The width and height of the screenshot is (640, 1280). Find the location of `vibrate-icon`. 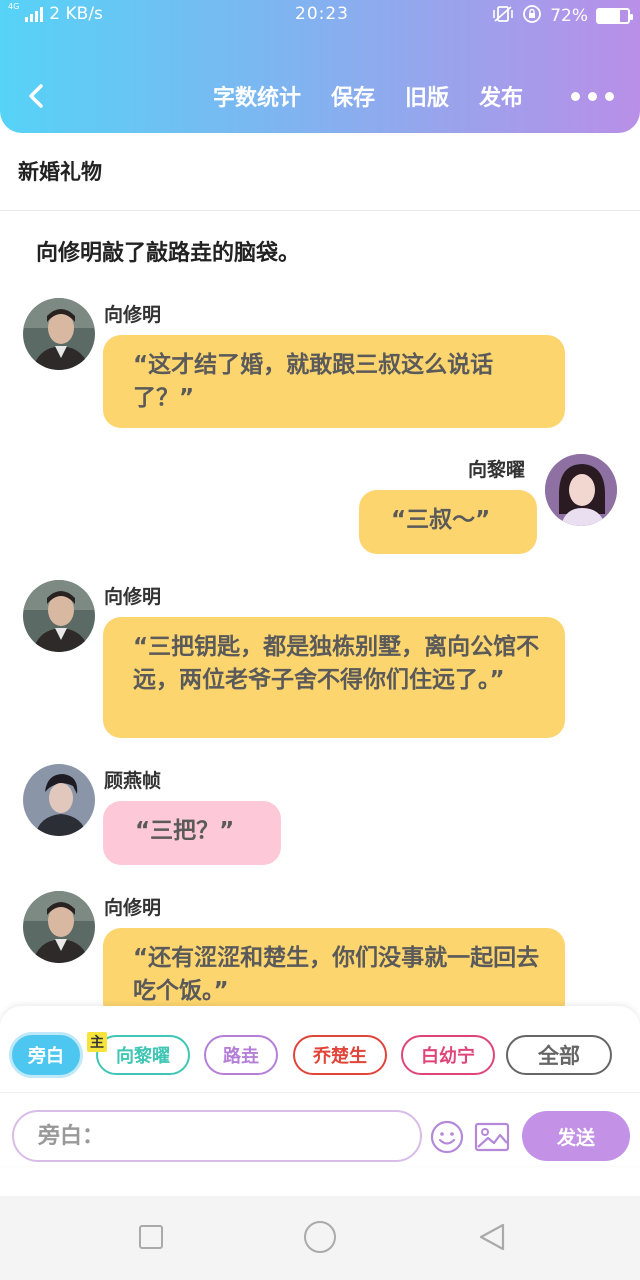

vibrate-icon is located at coordinates (503, 16).